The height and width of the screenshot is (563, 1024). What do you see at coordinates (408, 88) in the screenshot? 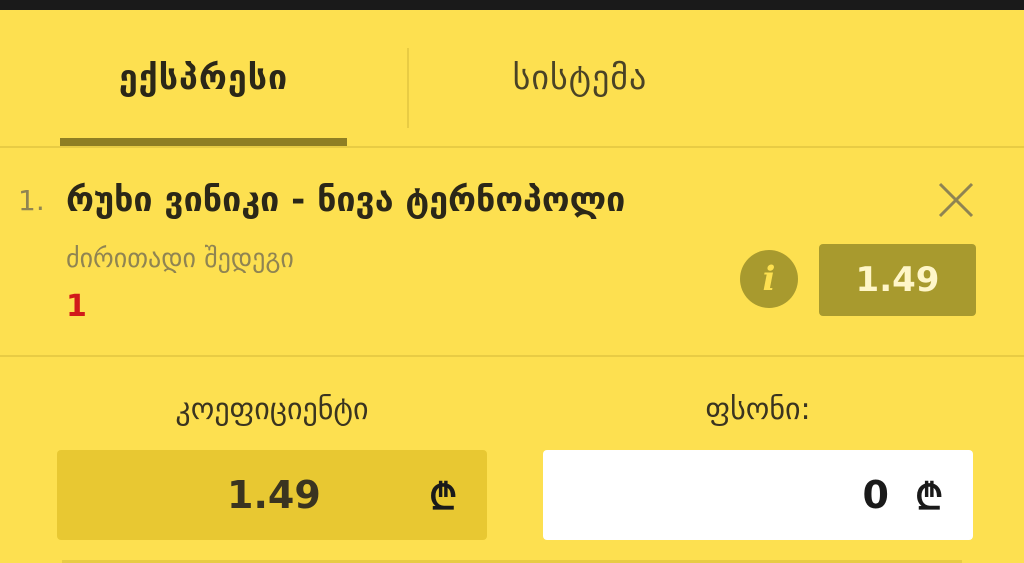
I see `tab-divider` at bounding box center [408, 88].